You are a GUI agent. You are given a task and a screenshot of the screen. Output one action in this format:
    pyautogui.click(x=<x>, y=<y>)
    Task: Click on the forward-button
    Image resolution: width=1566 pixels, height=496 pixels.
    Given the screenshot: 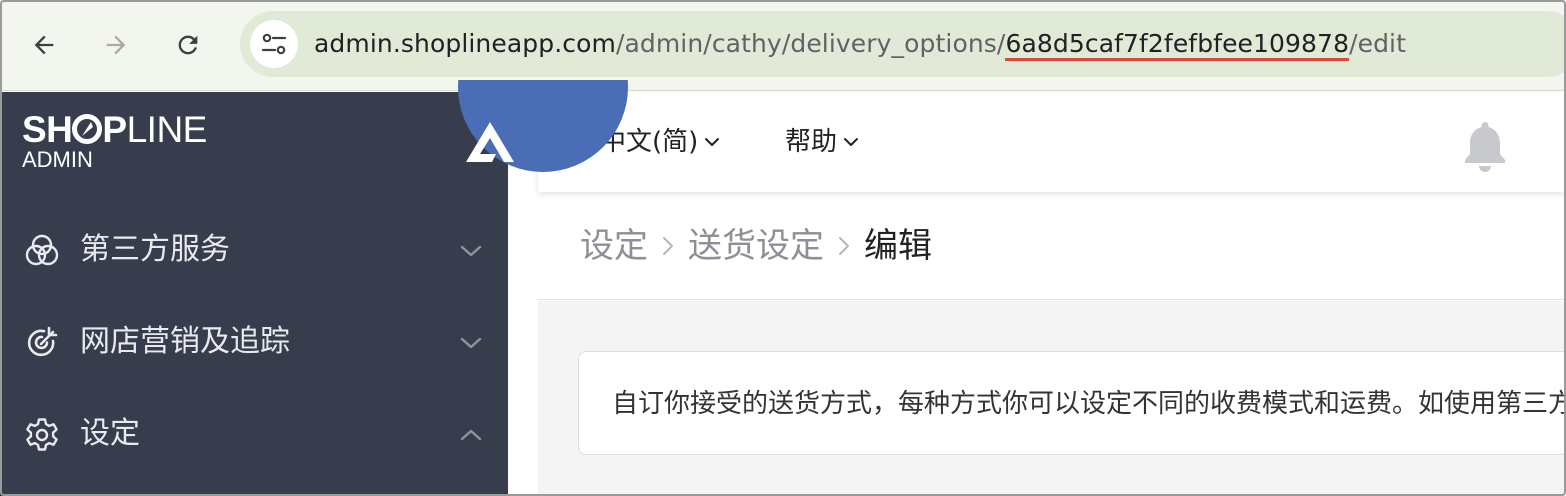 What is the action you would take?
    pyautogui.click(x=116, y=45)
    